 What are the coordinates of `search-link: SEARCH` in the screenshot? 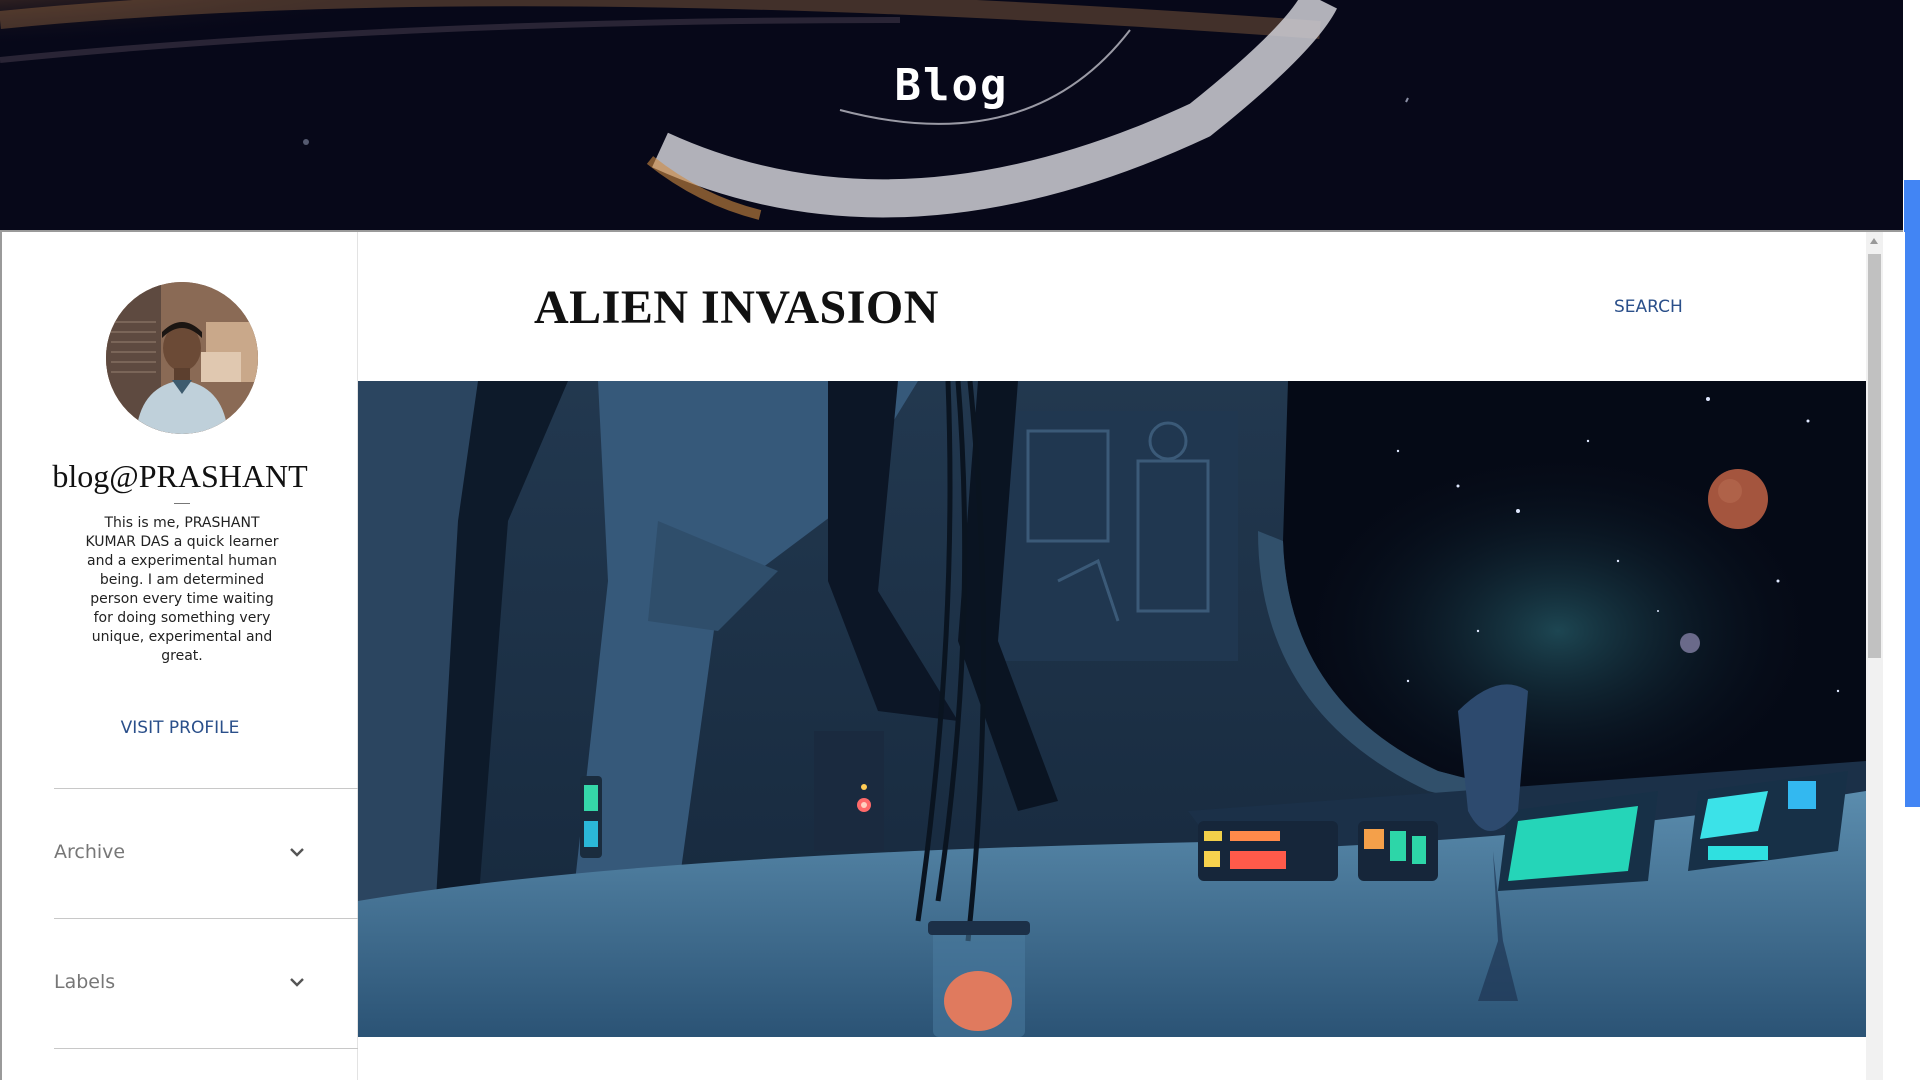 It's located at (1648, 307).